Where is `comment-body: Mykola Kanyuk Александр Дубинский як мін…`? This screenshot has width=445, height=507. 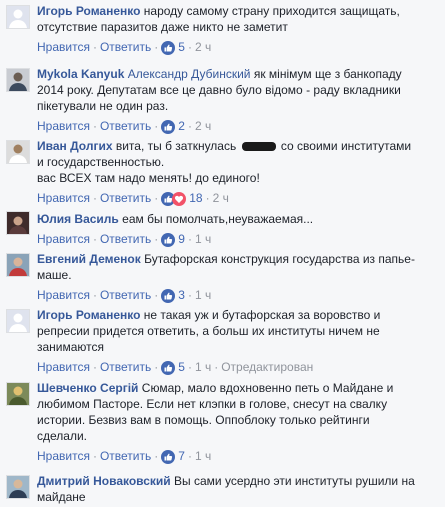
comment-body: Mykola Kanyuk Александр Дубинский як мін… is located at coordinates (237, 100).